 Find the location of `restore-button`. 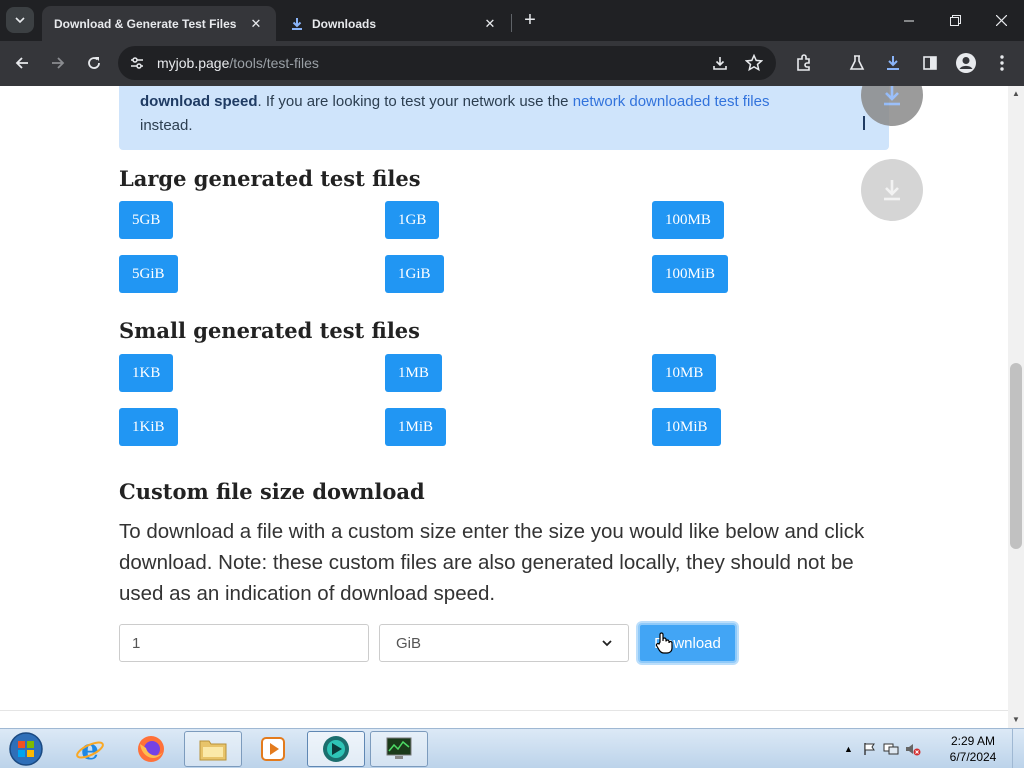

restore-button is located at coordinates (955, 20).